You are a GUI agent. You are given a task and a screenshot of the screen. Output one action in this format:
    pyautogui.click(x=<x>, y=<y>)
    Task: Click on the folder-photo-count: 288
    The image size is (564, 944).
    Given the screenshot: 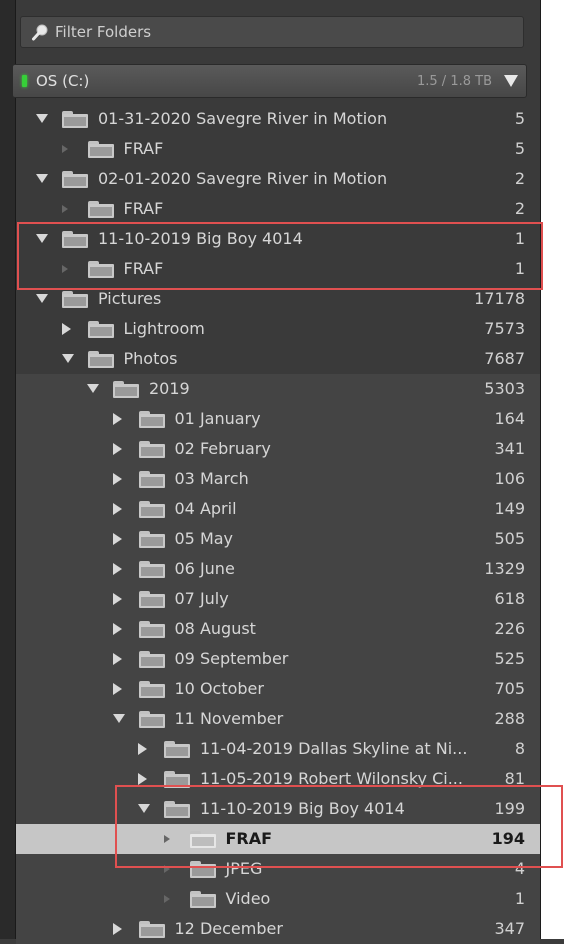 What is the action you would take?
    pyautogui.click(x=509, y=718)
    